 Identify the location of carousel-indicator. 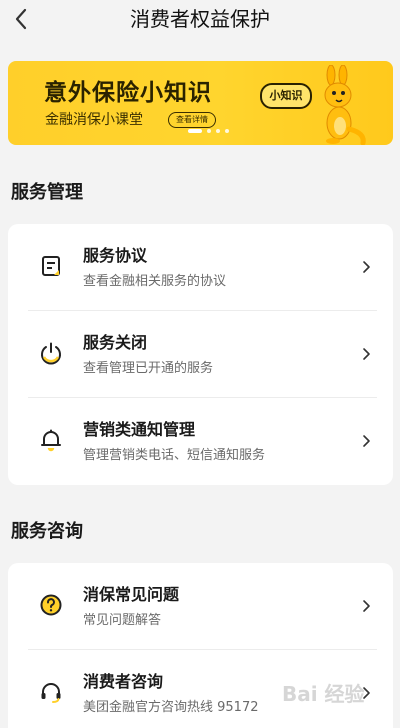
(208, 131).